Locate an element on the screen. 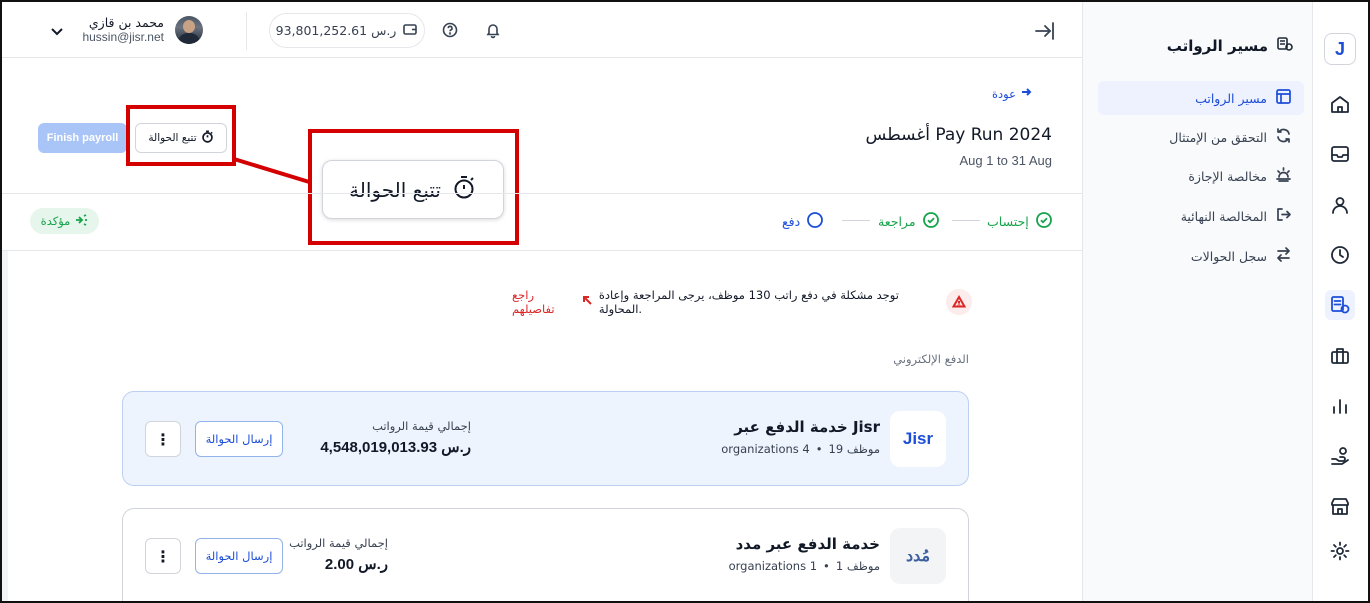  briefcase-icon is located at coordinates (1340, 356).